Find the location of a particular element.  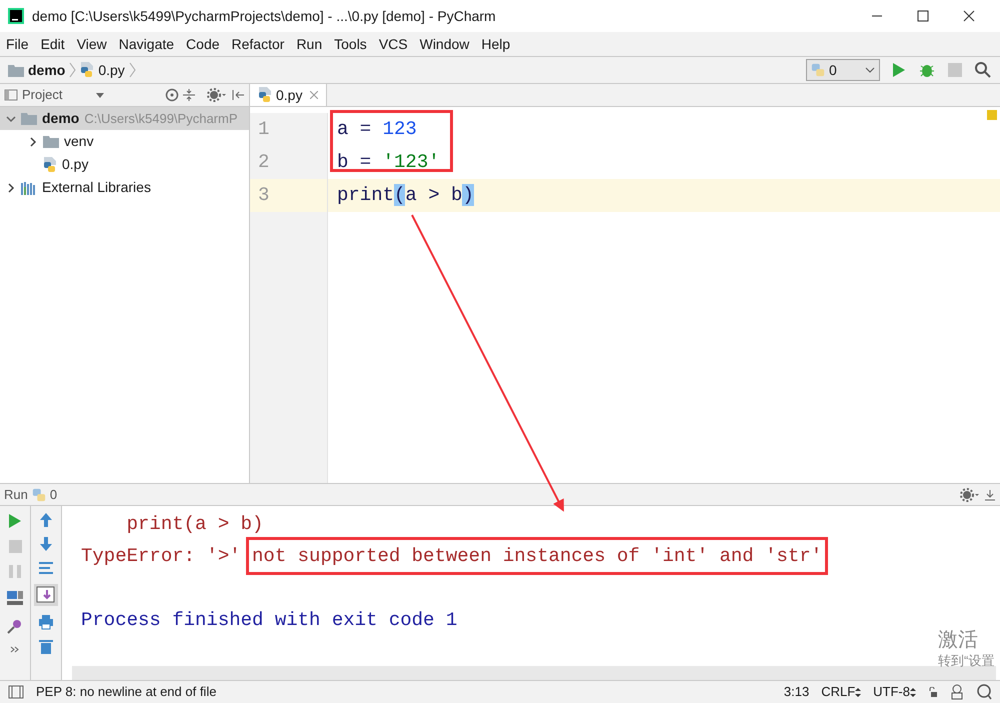

line-number: 2 is located at coordinates (289, 162).